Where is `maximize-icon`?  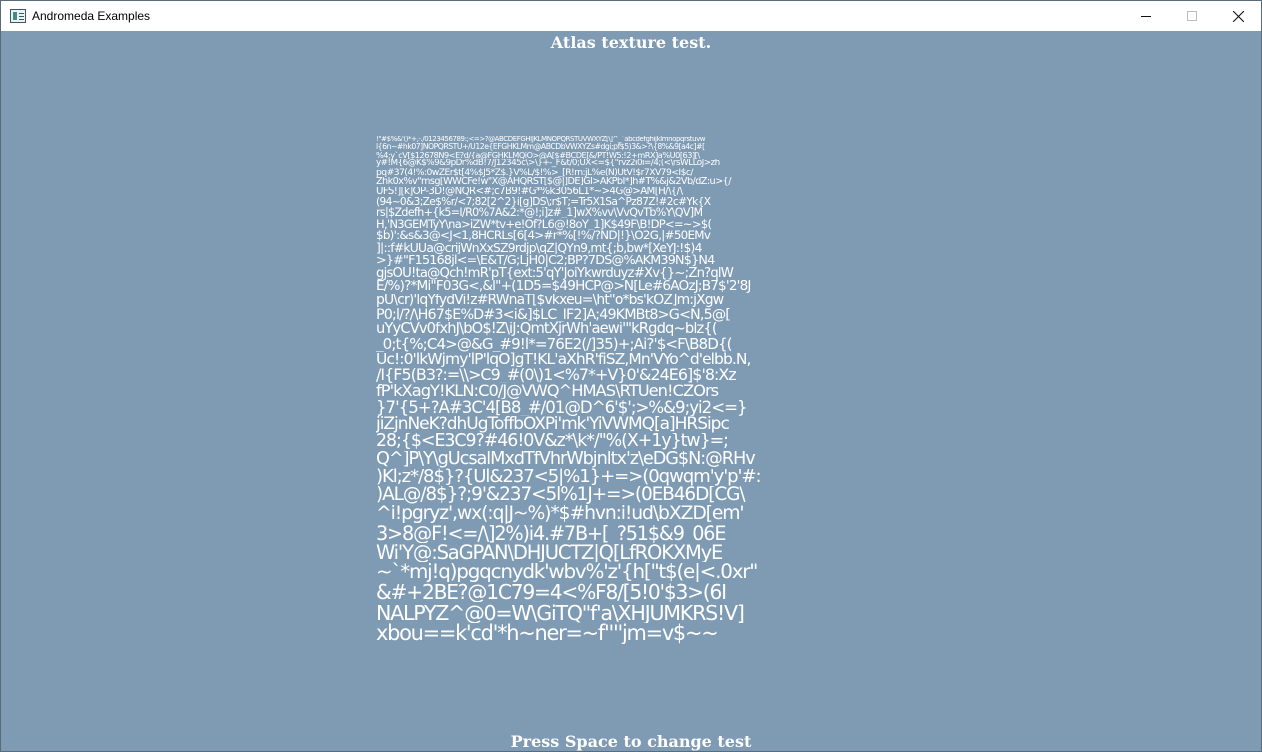 maximize-icon is located at coordinates (1192, 16).